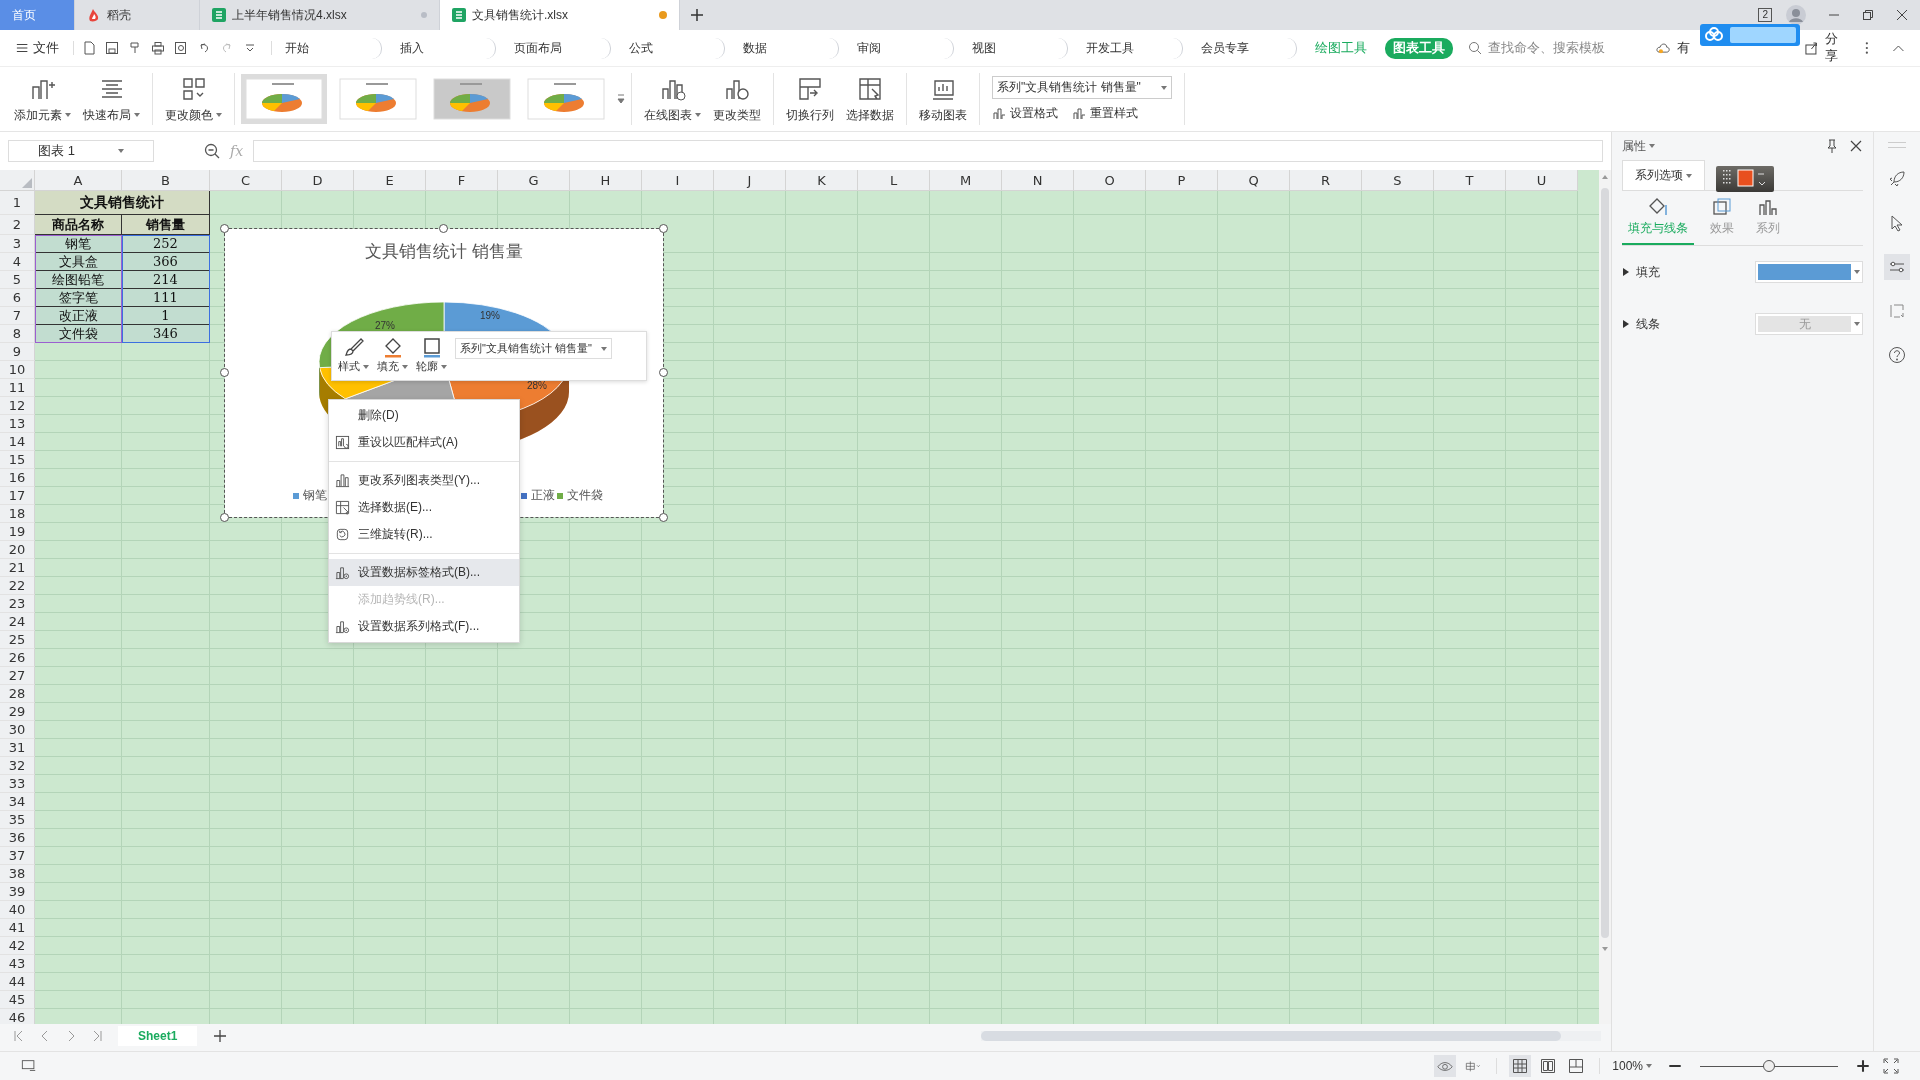 The width and height of the screenshot is (1920, 1080). I want to click on ribbon-button: 更改颜色, so click(193, 99).